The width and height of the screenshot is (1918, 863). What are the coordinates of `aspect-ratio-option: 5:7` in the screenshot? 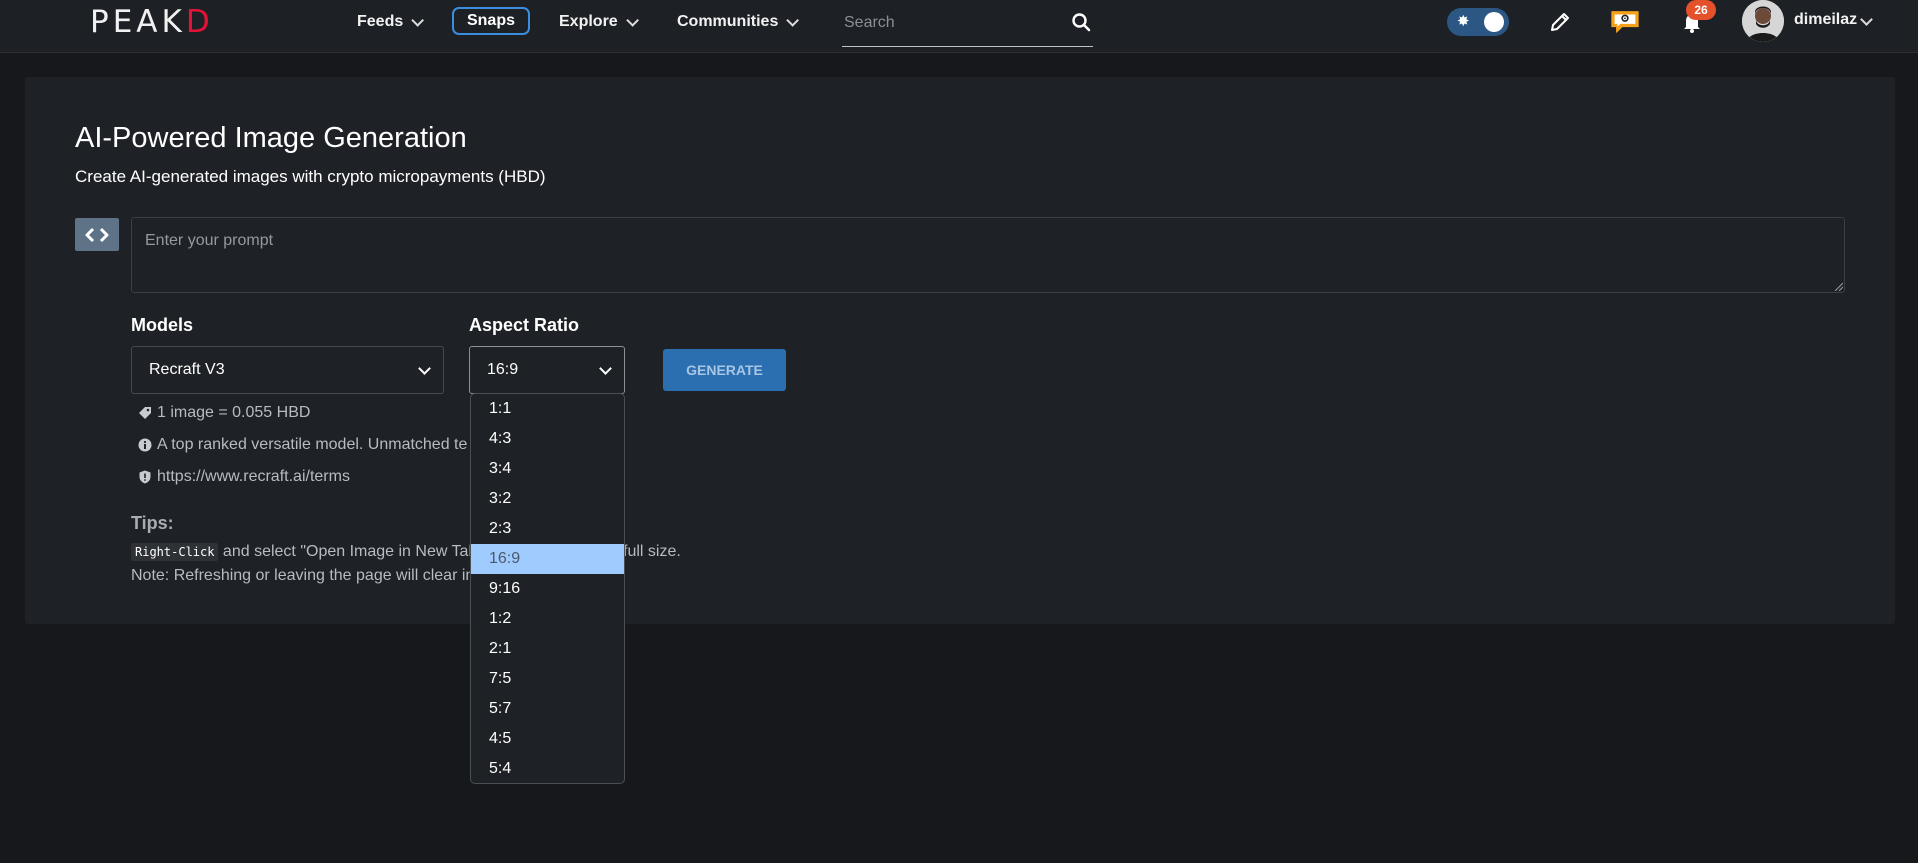 It's located at (547, 709).